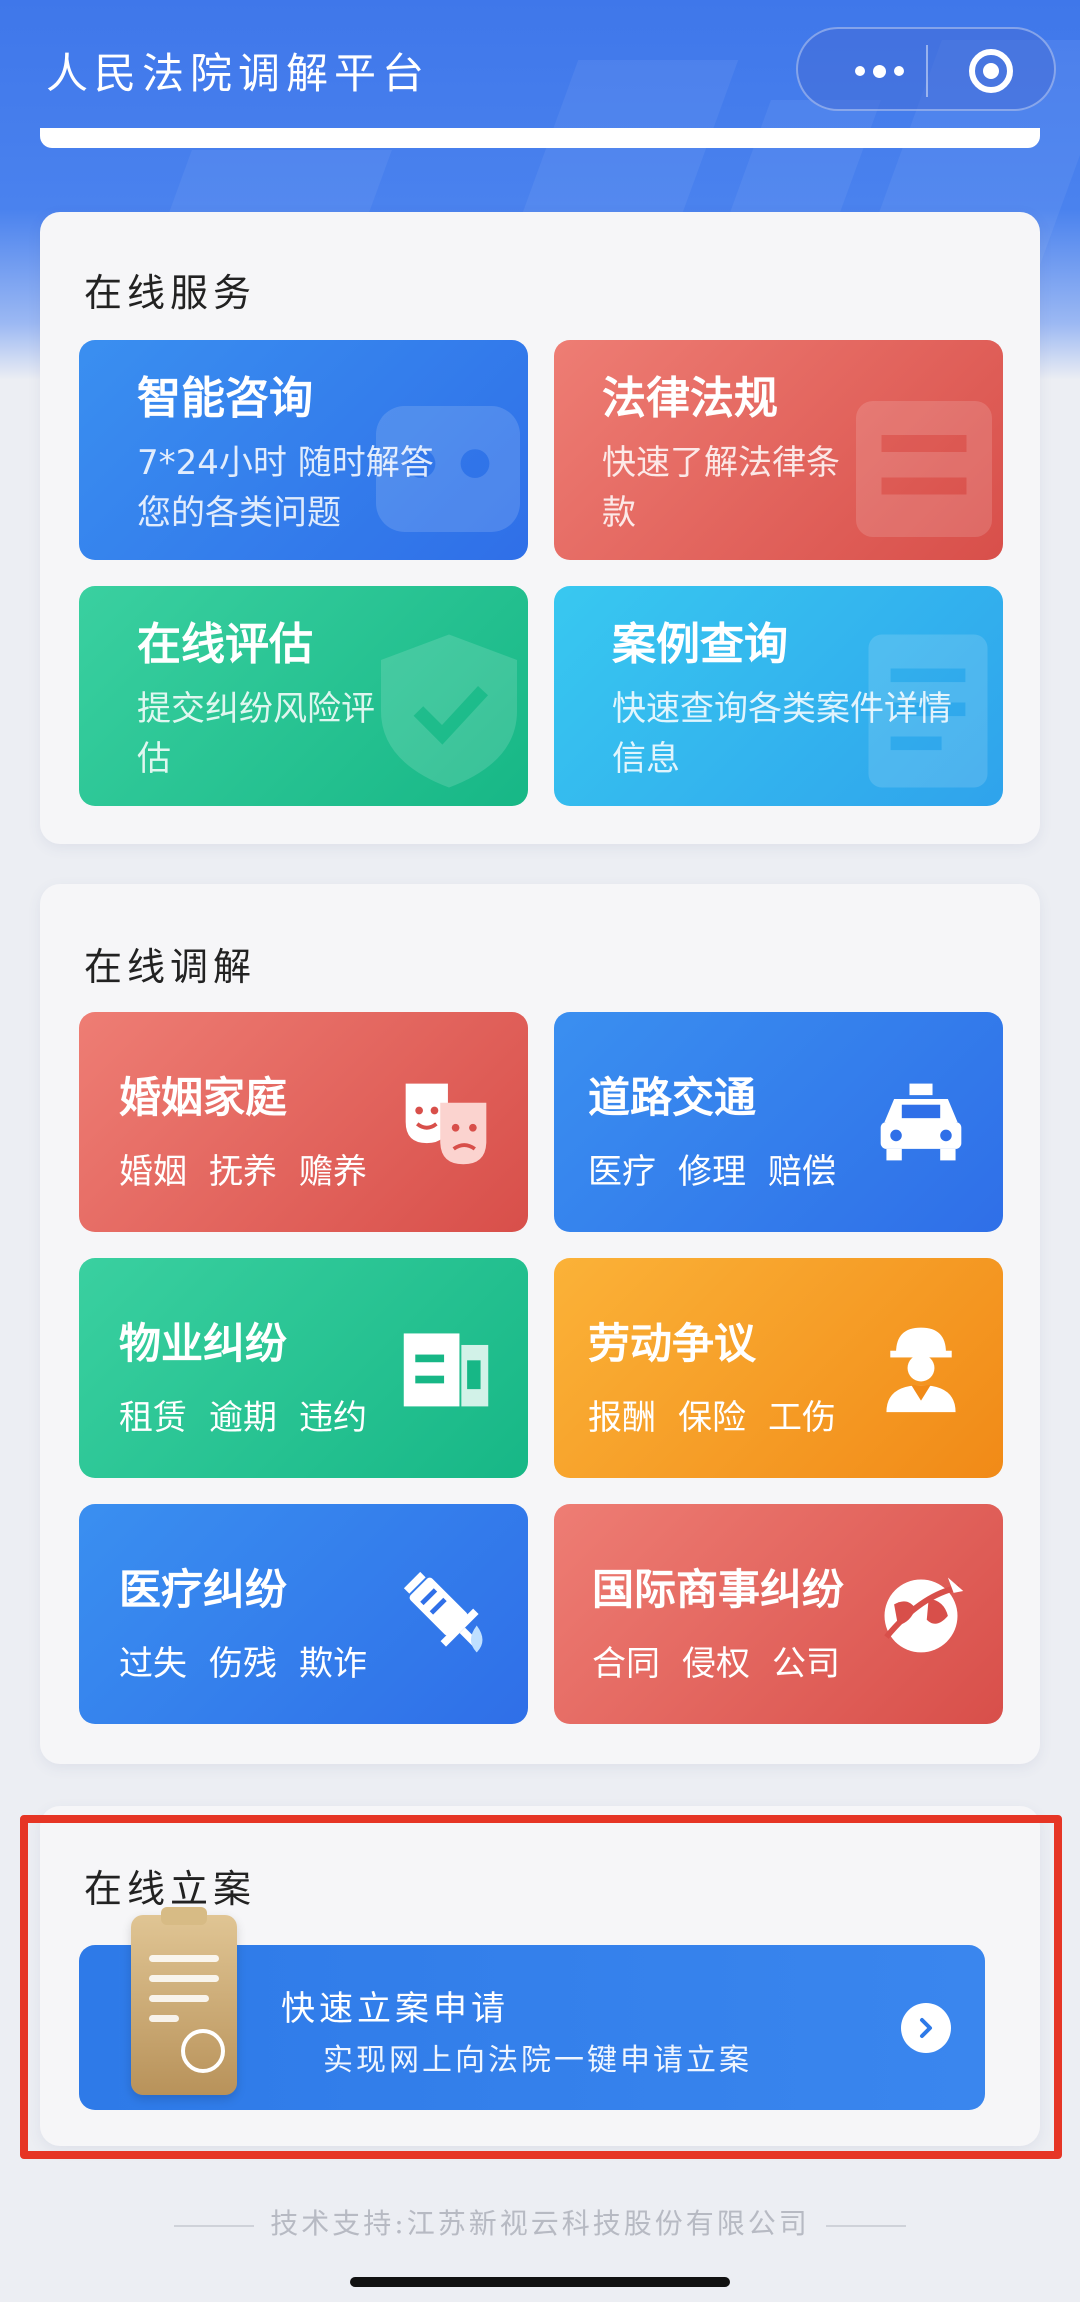 This screenshot has height=2302, width=1080. What do you see at coordinates (285, 488) in the screenshot?
I see `tile-desc: 7*24小时 随时解答您的各类问题` at bounding box center [285, 488].